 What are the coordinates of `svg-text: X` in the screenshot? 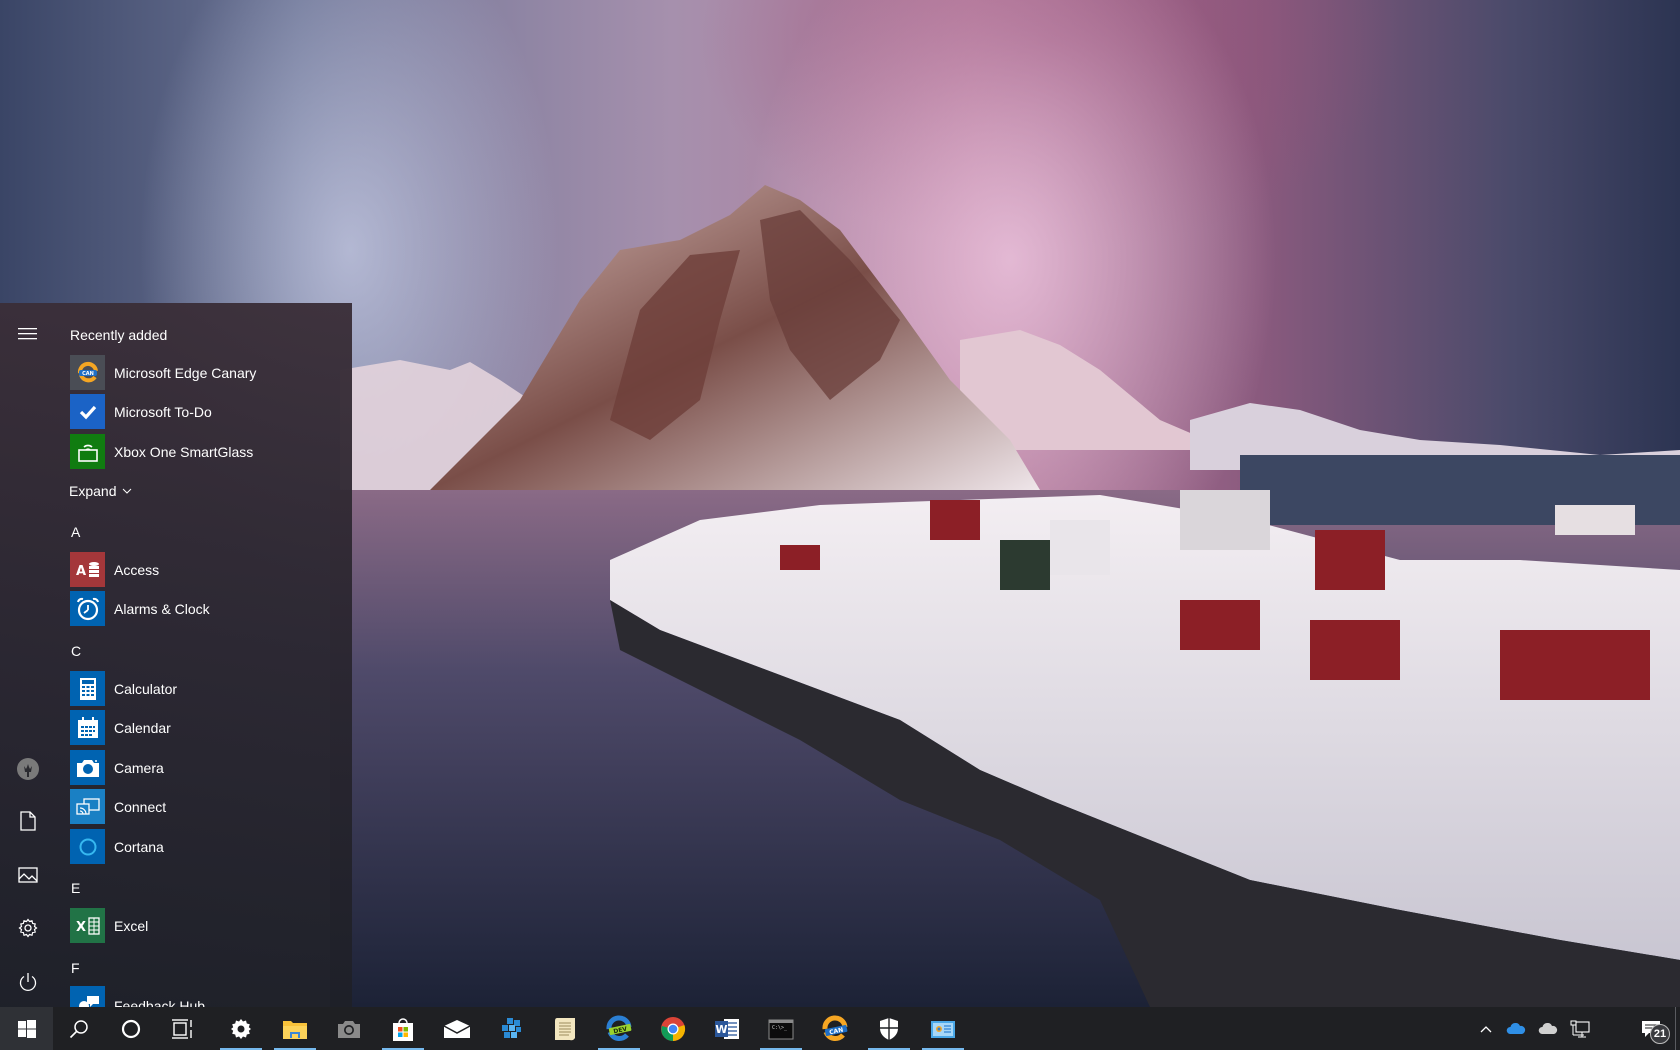 It's located at (81, 927).